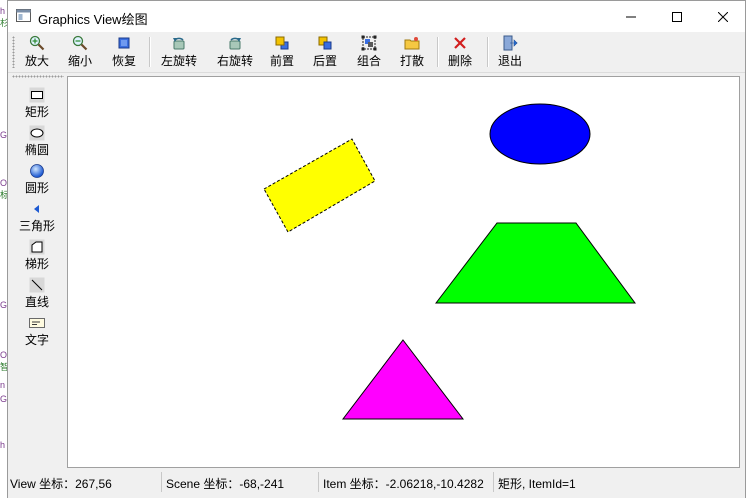  Describe the element at coordinates (124, 53) in the screenshot. I see `restore-button: 恢复` at that location.